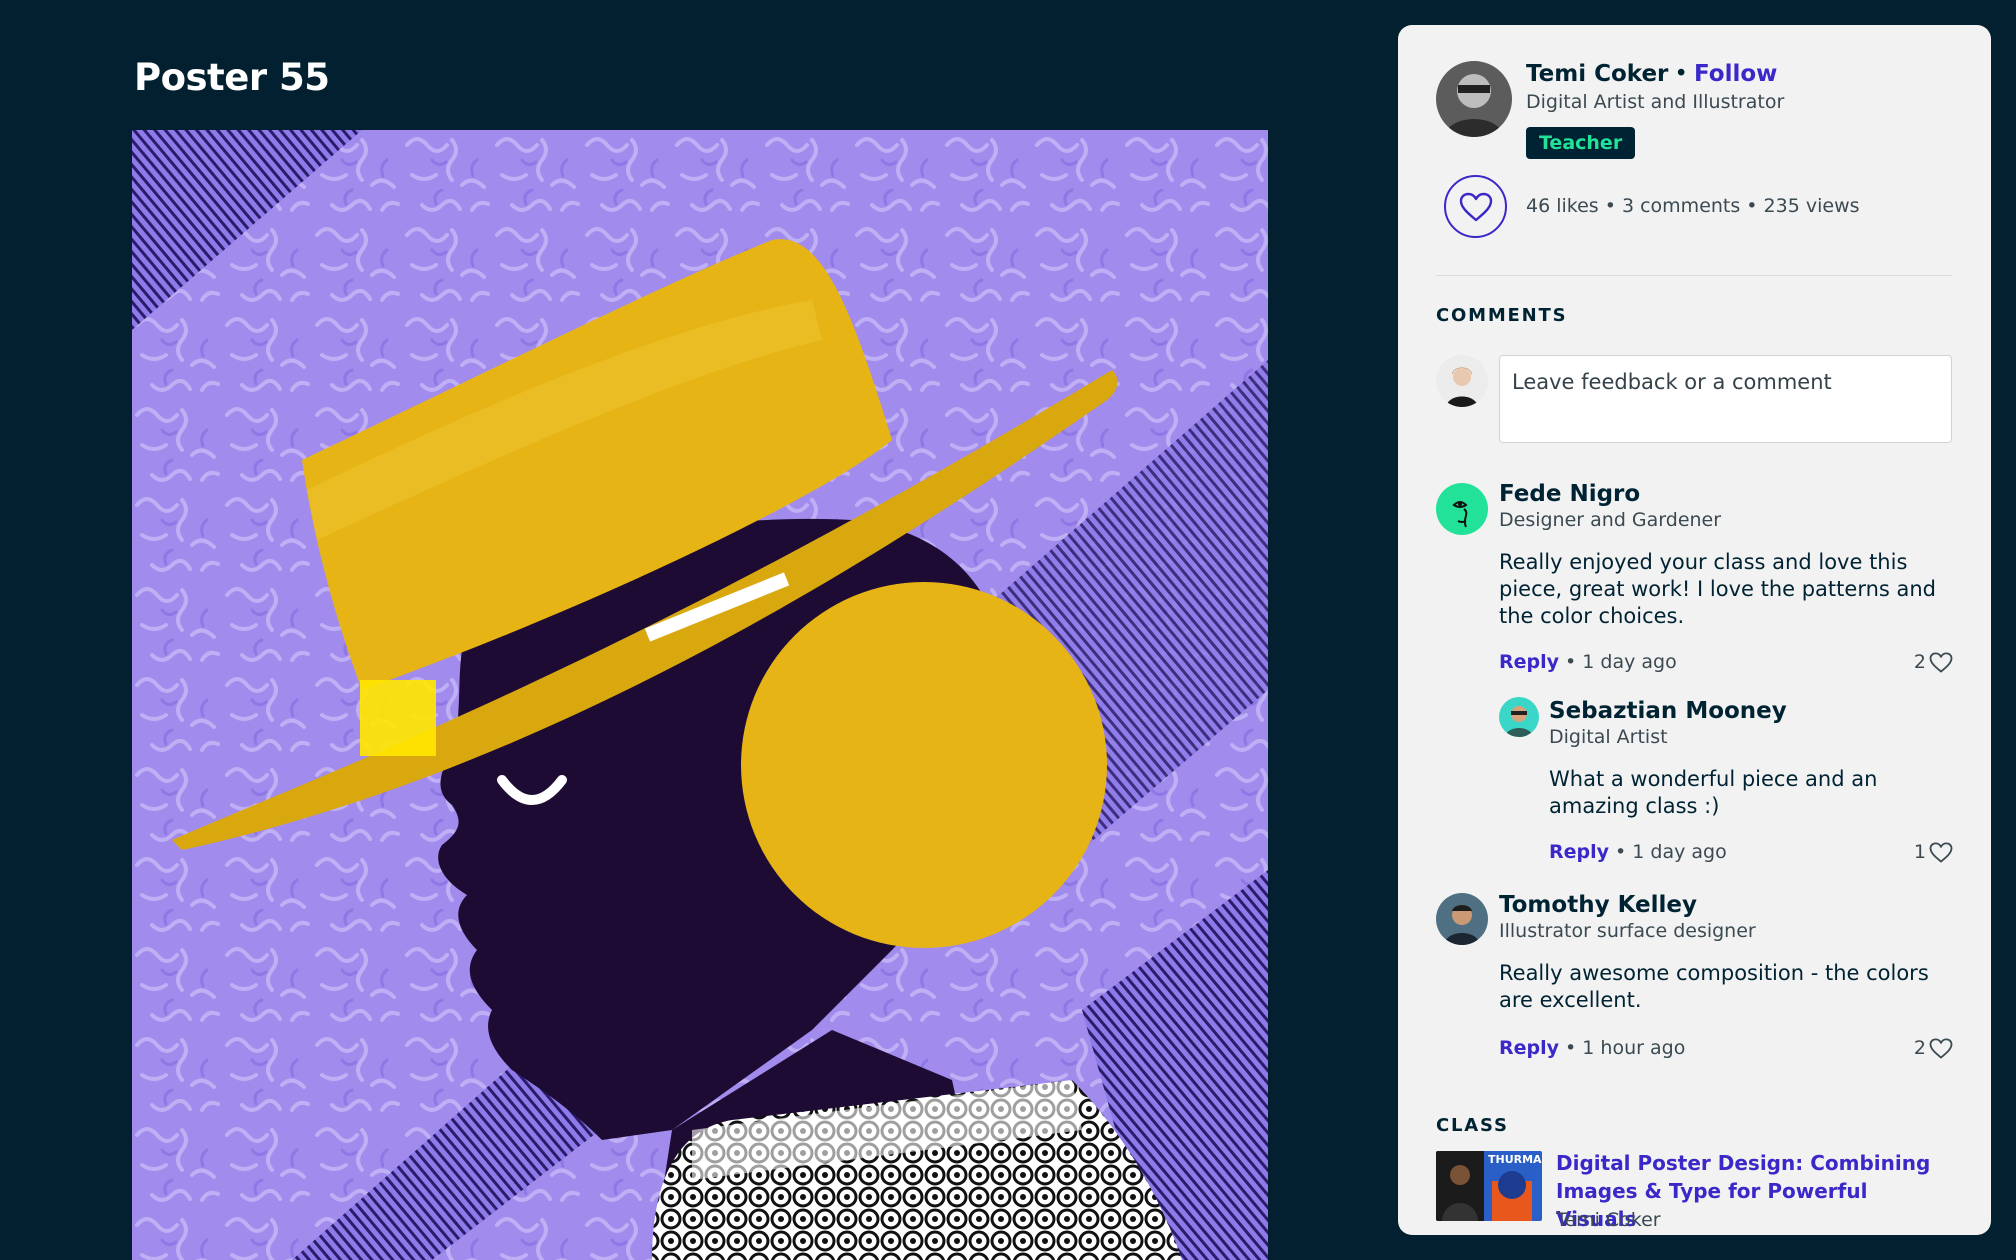 The height and width of the screenshot is (1260, 2016). I want to click on comment-like-button: 1, so click(1933, 852).